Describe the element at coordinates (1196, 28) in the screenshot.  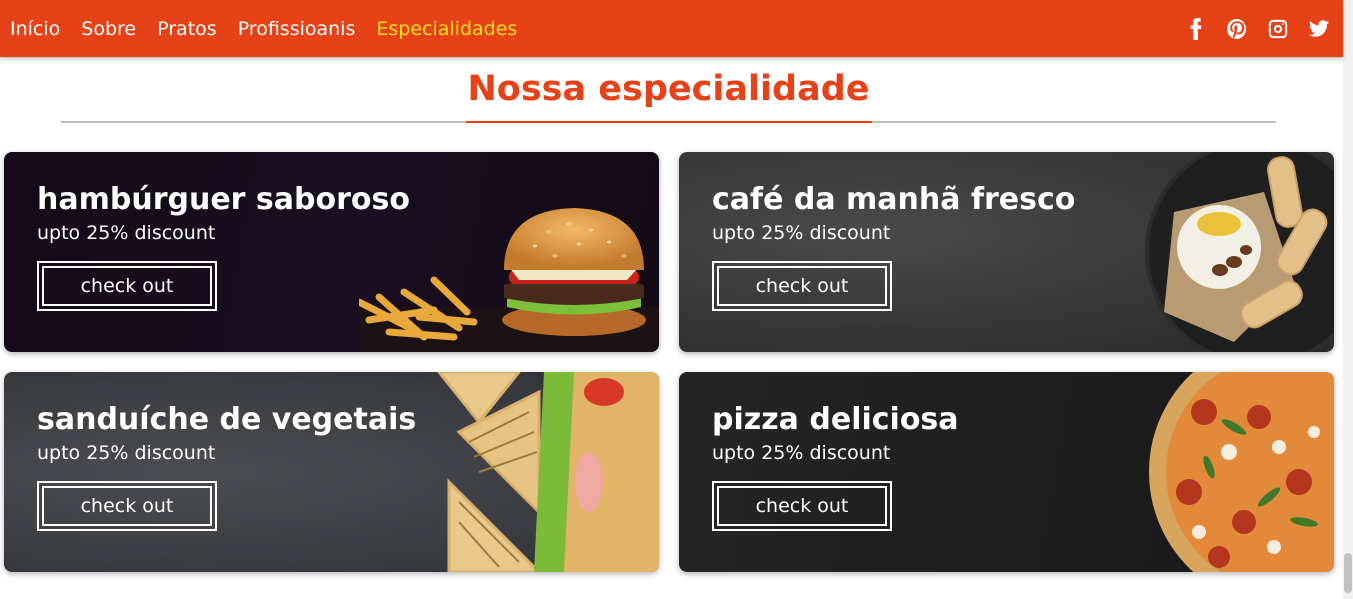
I see `facebook-icon` at that location.